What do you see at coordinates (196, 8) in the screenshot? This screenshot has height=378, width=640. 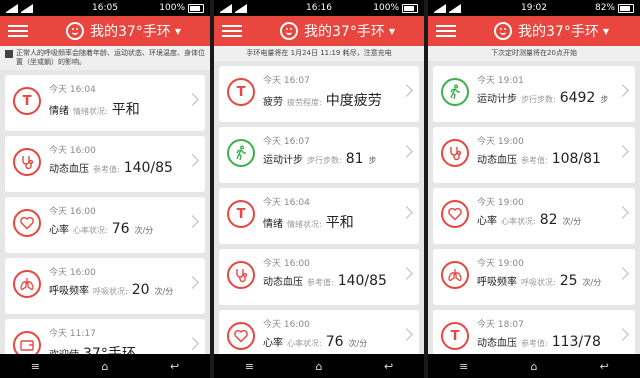 I see `battery-icon` at bounding box center [196, 8].